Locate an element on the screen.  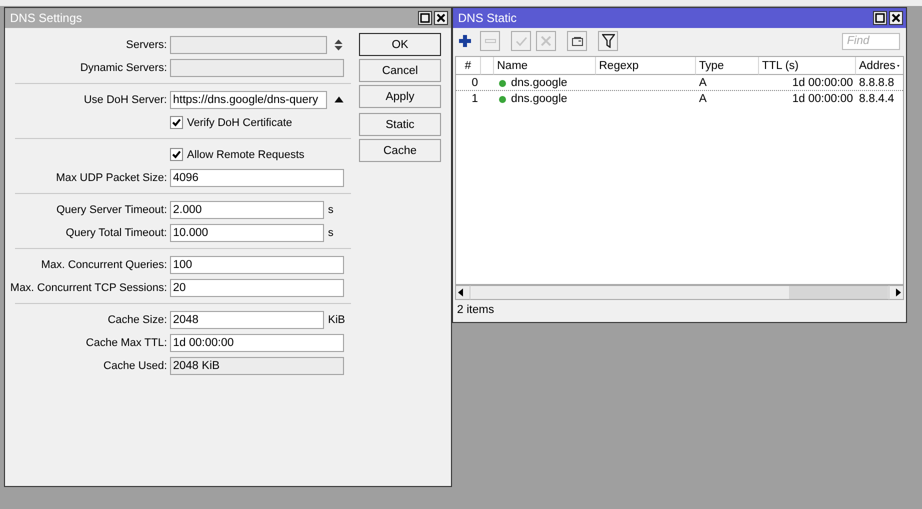
x-icon is located at coordinates (546, 41).